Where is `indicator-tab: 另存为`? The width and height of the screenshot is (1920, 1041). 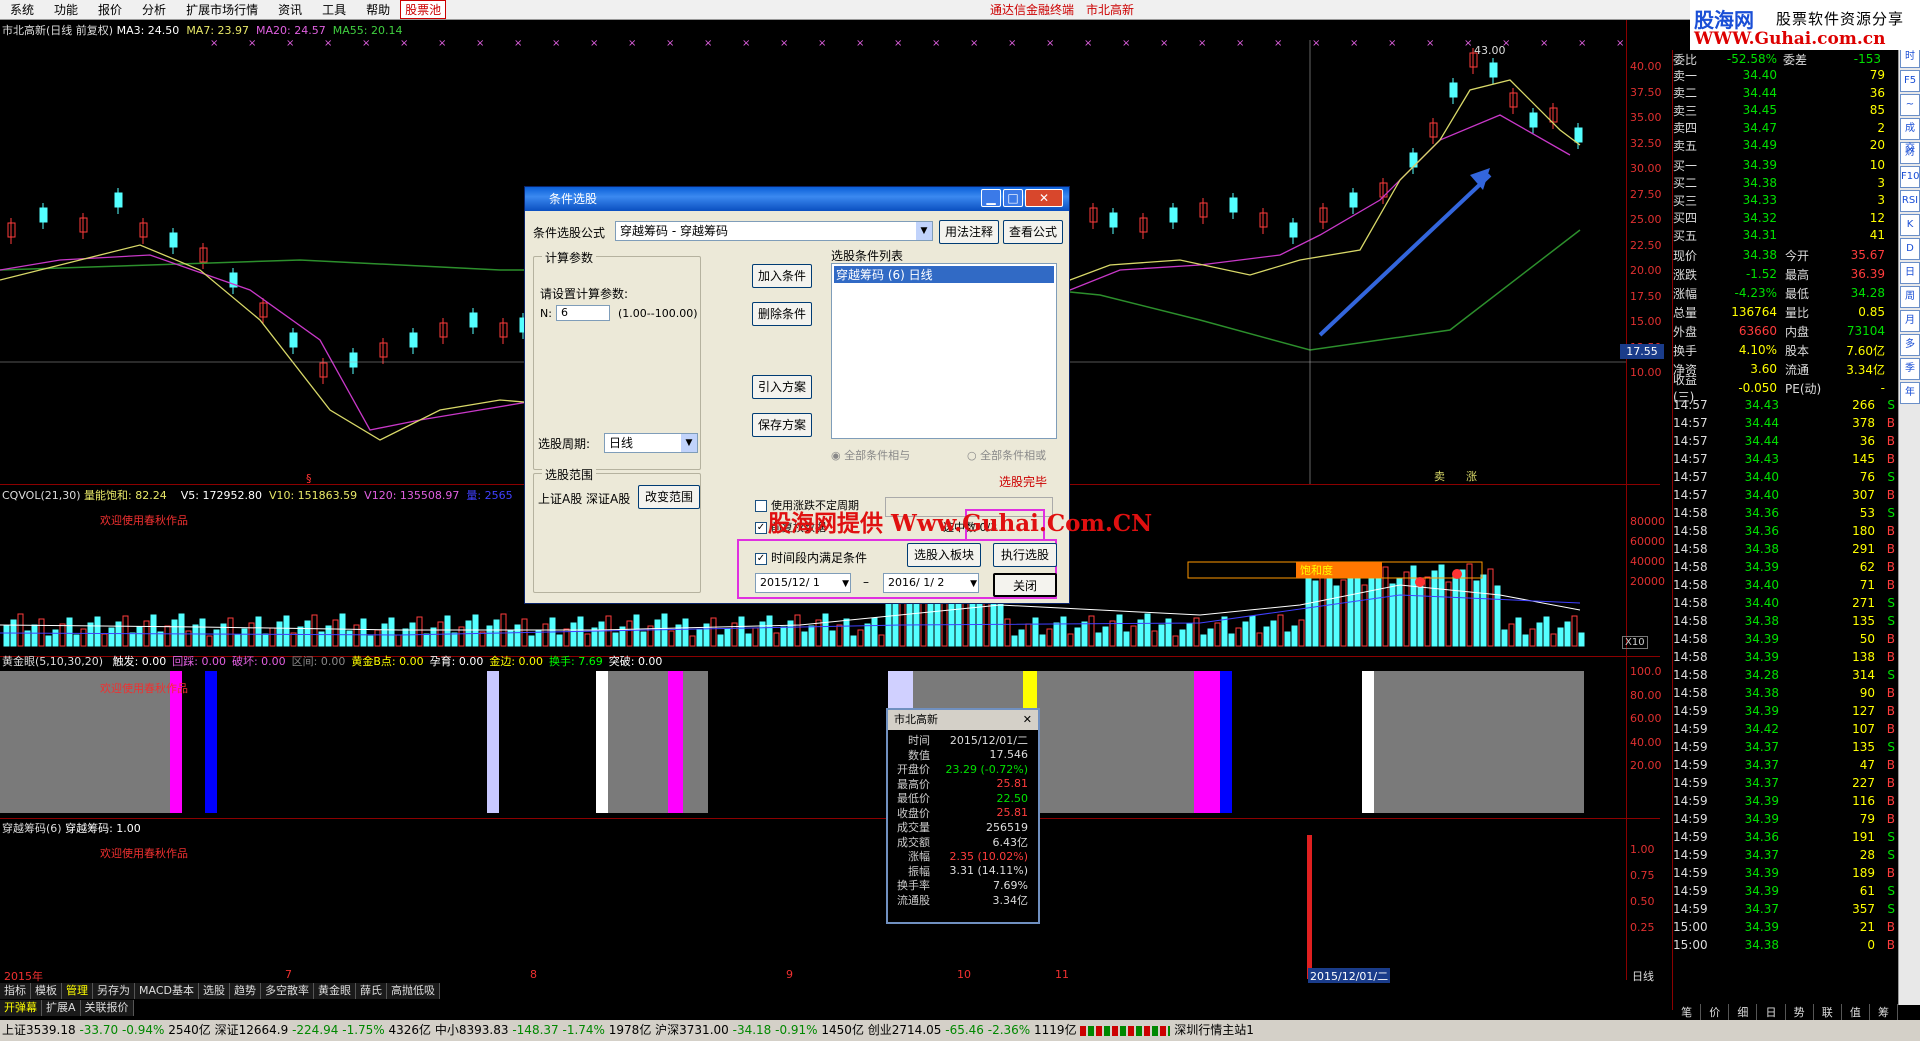 indicator-tab: 另存为 is located at coordinates (114, 991).